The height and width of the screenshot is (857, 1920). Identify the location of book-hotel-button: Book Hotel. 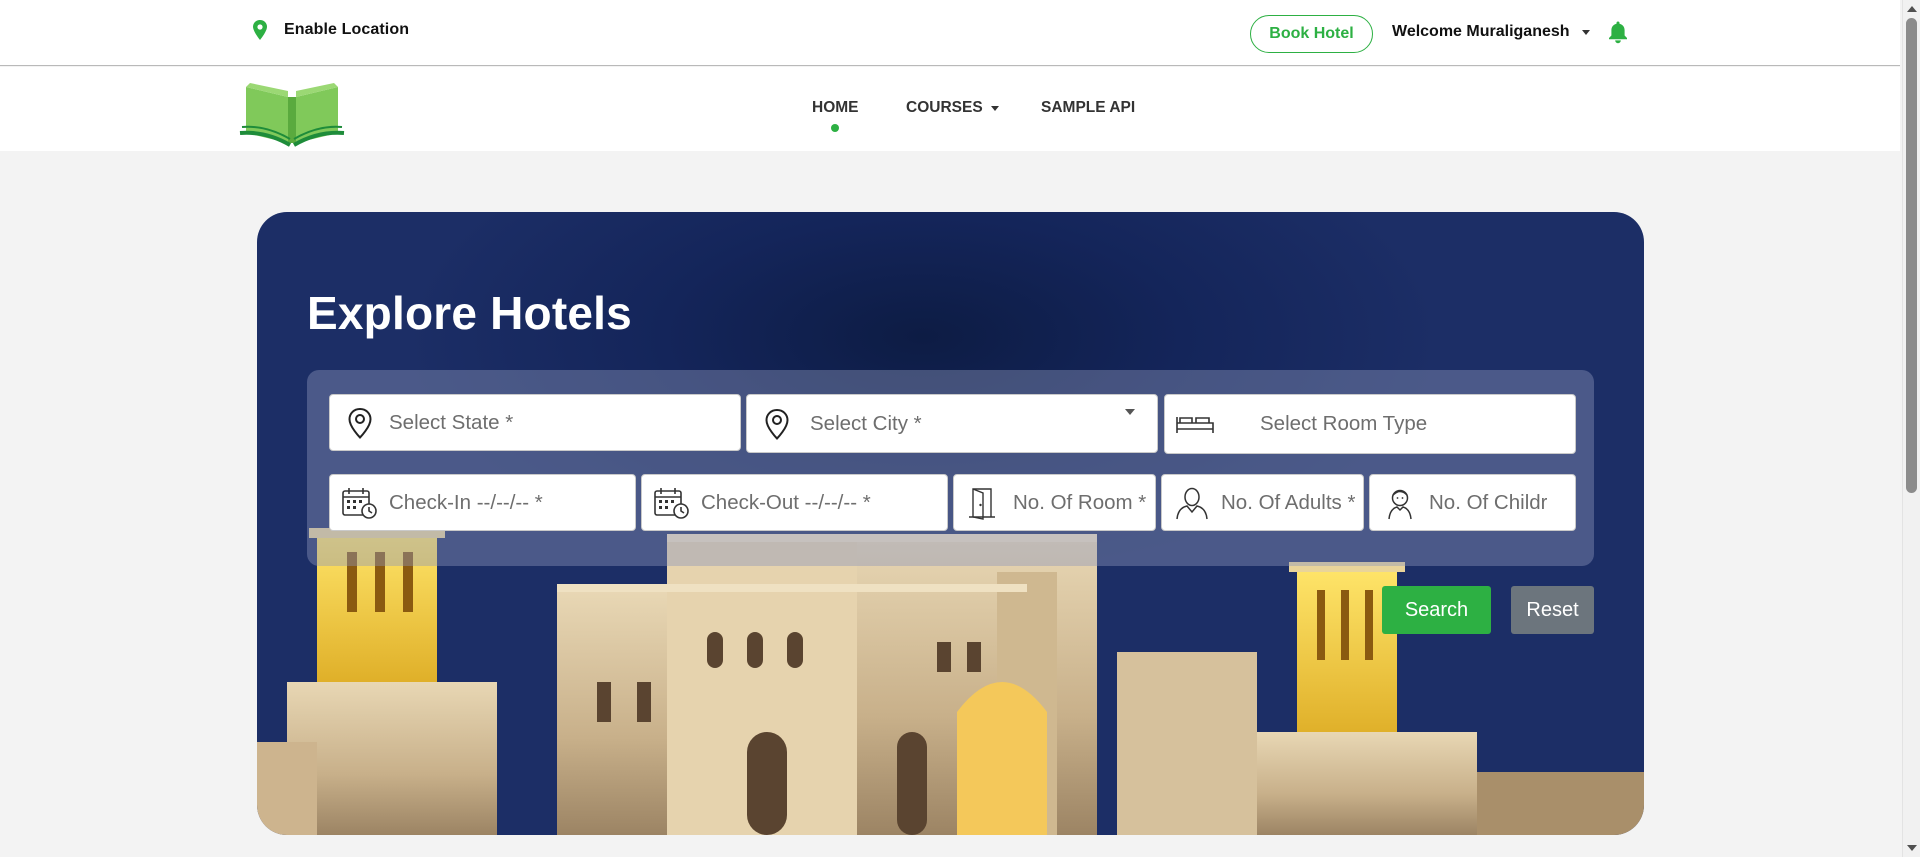
(1311, 34).